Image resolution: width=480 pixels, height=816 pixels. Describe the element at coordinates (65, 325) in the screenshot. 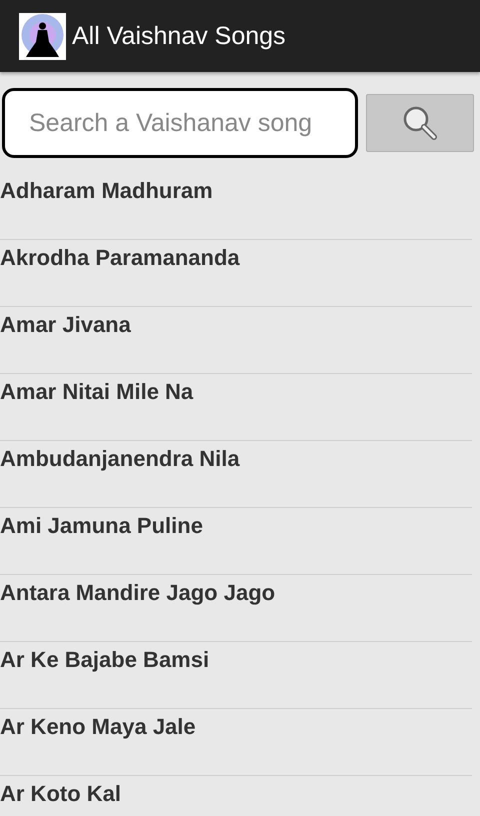

I see `song-item: Amar Jivana` at that location.